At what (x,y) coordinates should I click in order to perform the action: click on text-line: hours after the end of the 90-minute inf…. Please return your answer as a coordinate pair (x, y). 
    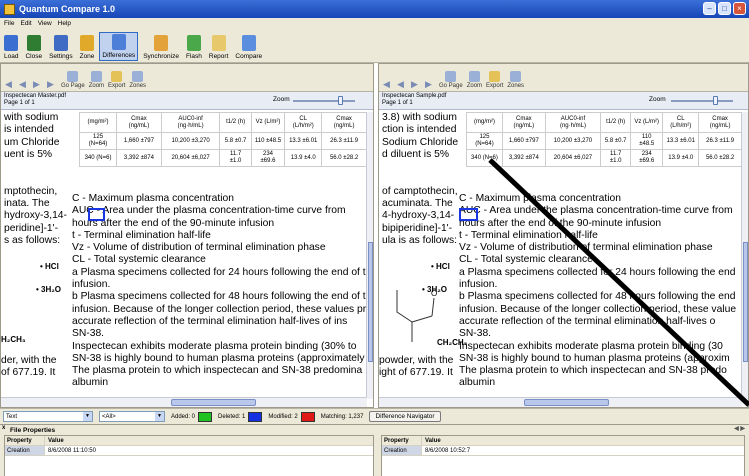
    Looking at the image, I should click on (560, 223).